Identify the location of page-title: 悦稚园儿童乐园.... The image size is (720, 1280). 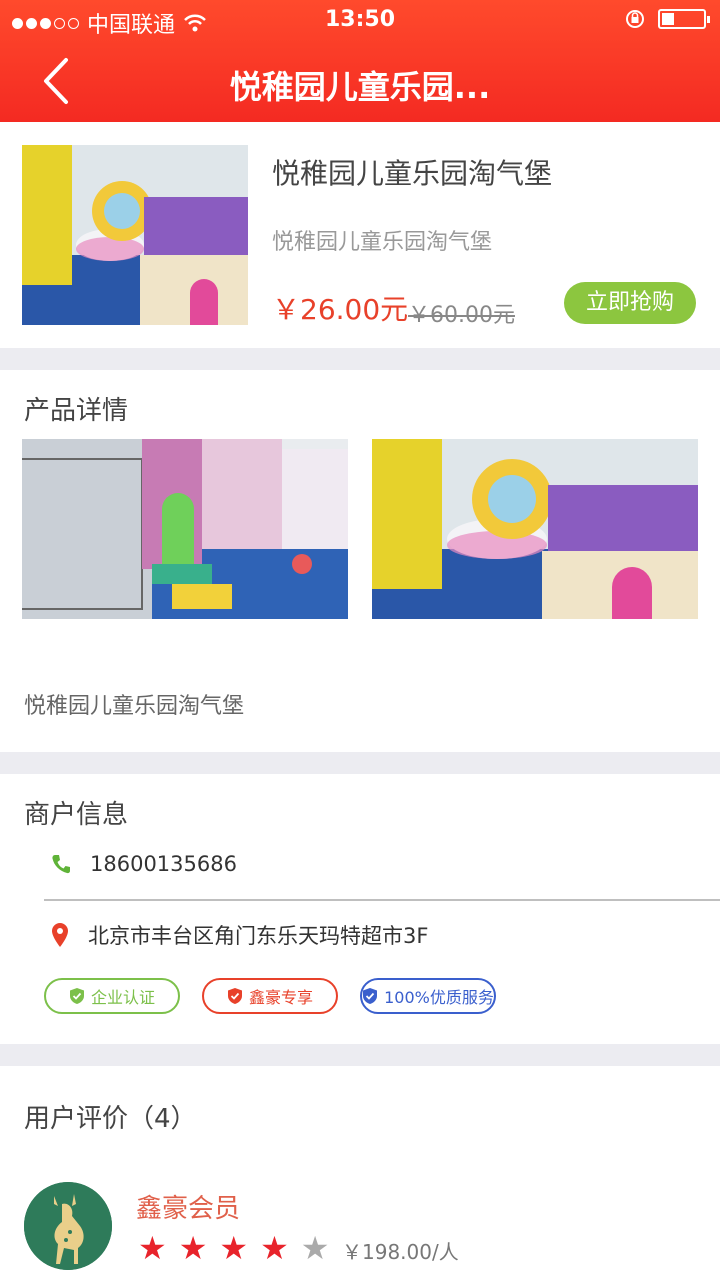
(360, 87).